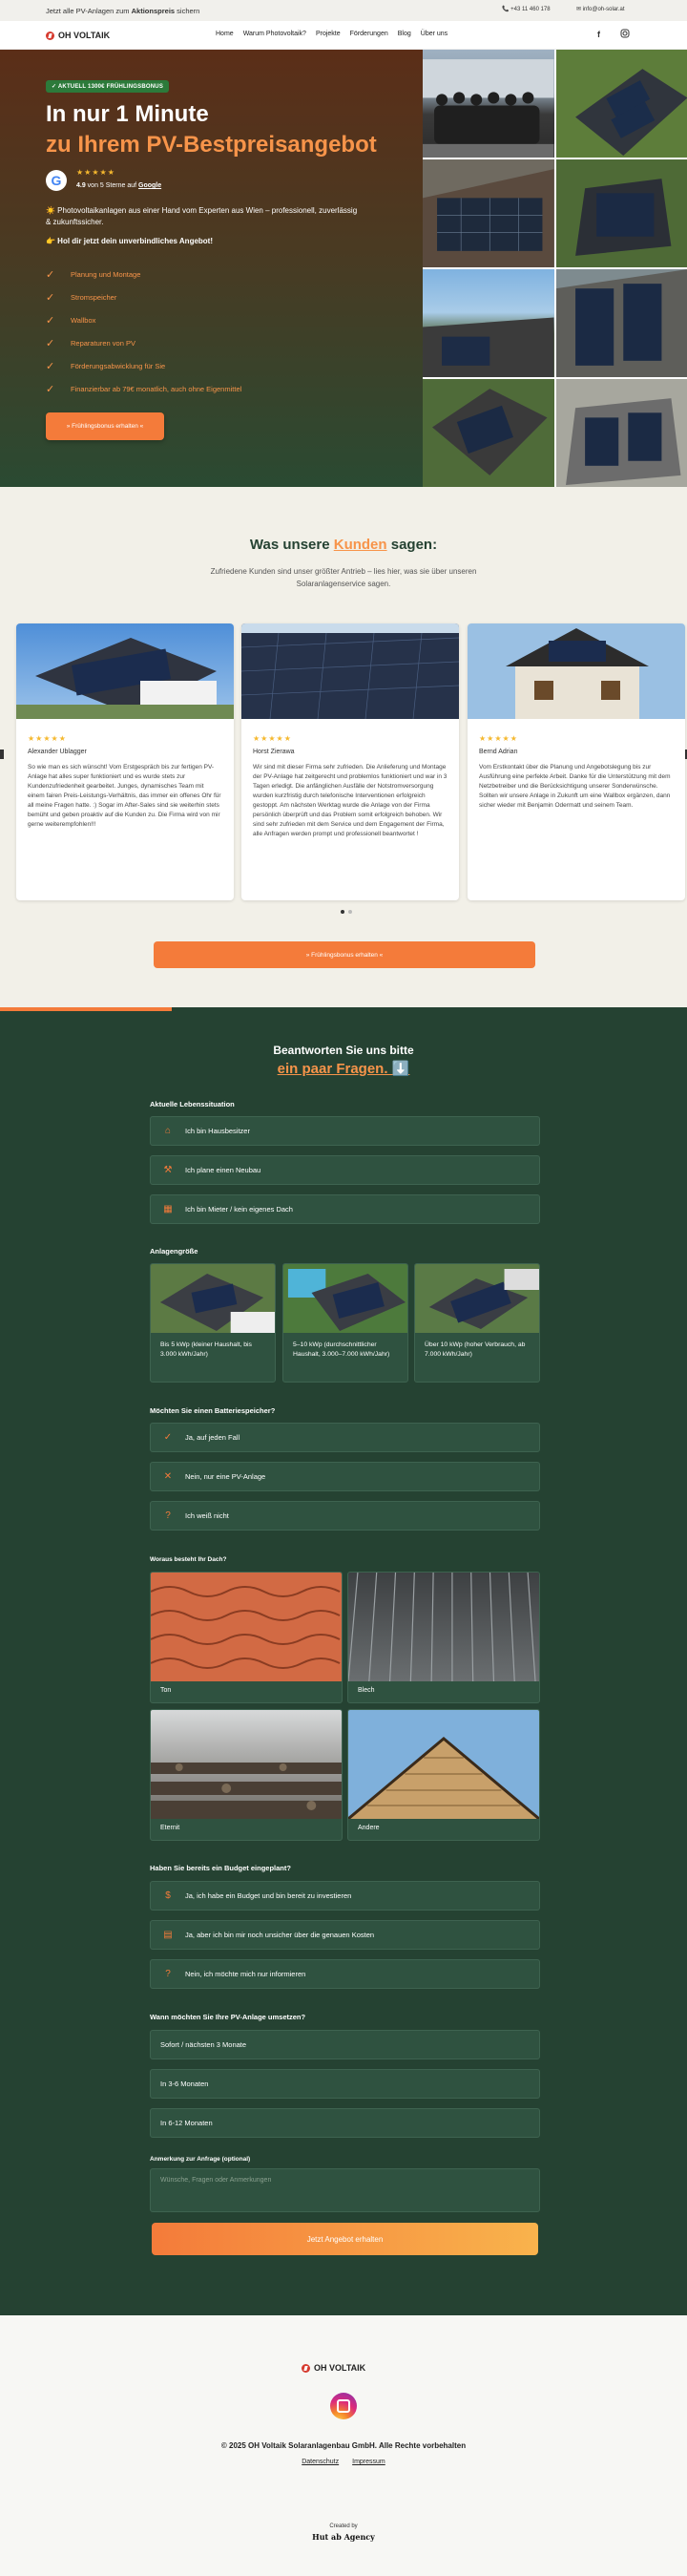  What do you see at coordinates (344, 954) in the screenshot?
I see `reviews-bonus-button: » Frühlingsbonus erhalten «` at bounding box center [344, 954].